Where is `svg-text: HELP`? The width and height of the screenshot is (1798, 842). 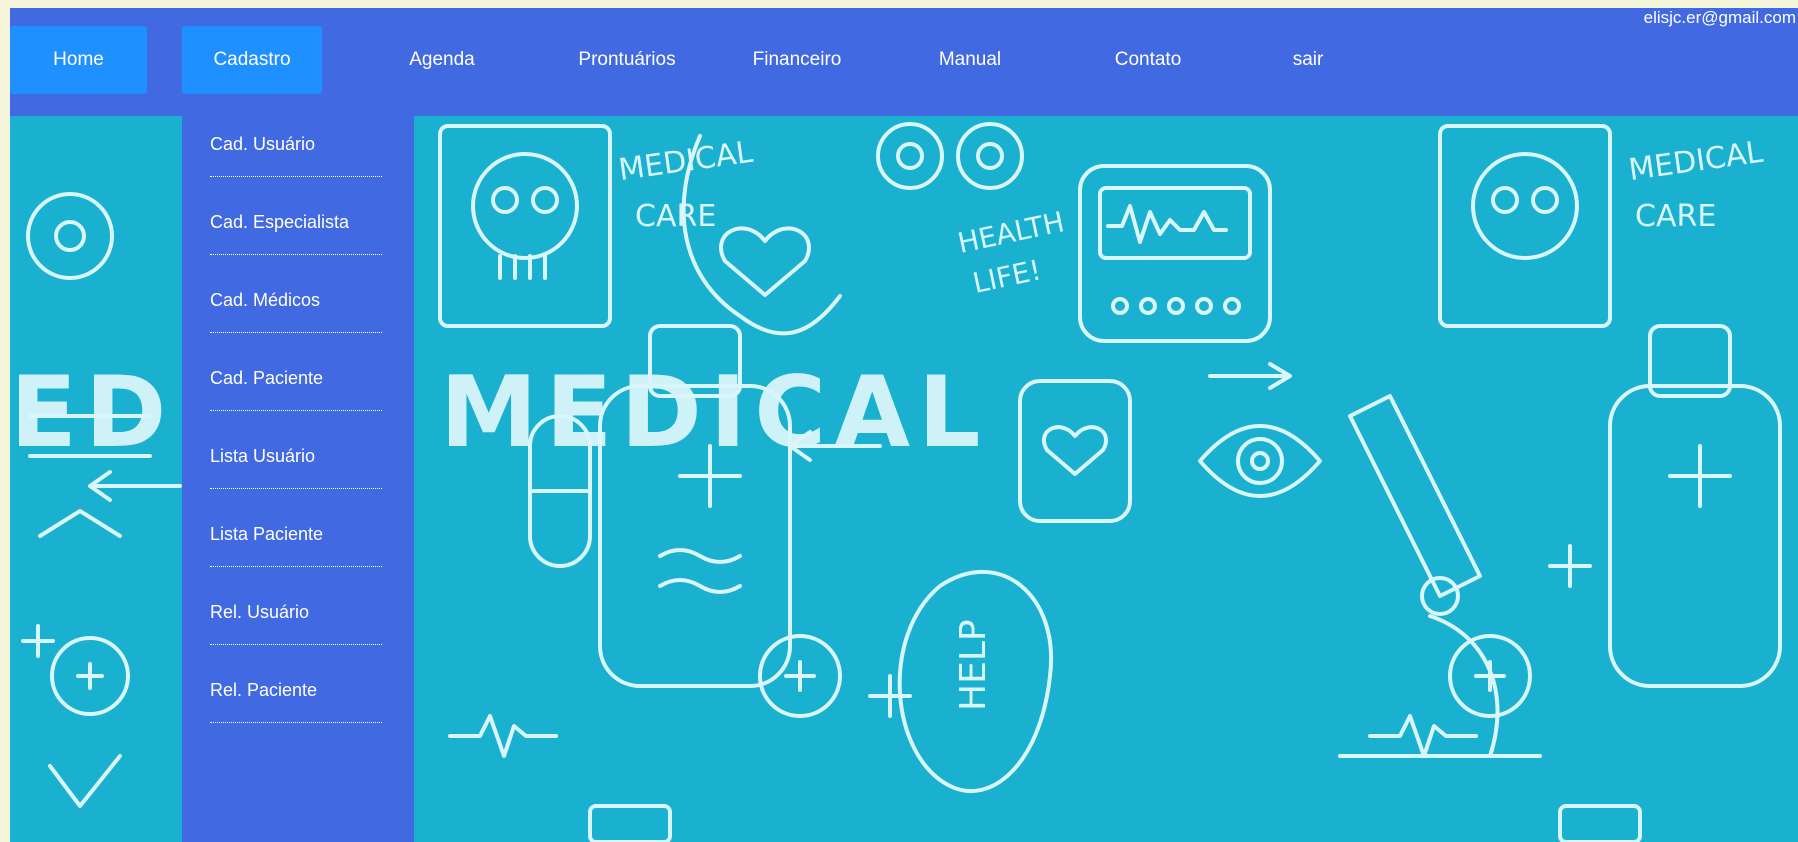
svg-text: HELP is located at coordinates (973, 665).